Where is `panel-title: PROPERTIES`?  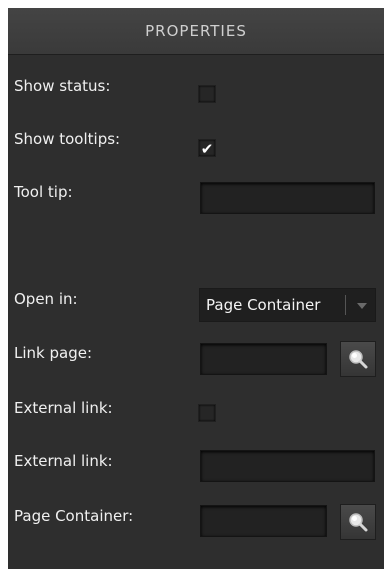 panel-title: PROPERTIES is located at coordinates (196, 31).